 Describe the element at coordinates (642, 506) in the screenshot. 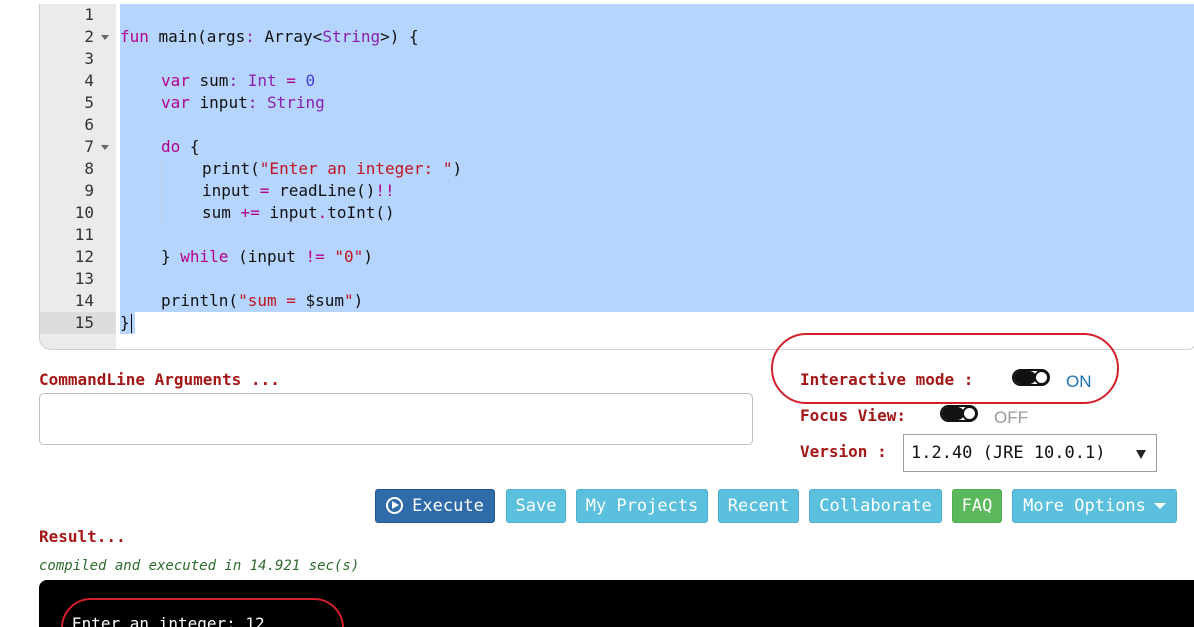

I see `my-projects-button: My Projects` at that location.